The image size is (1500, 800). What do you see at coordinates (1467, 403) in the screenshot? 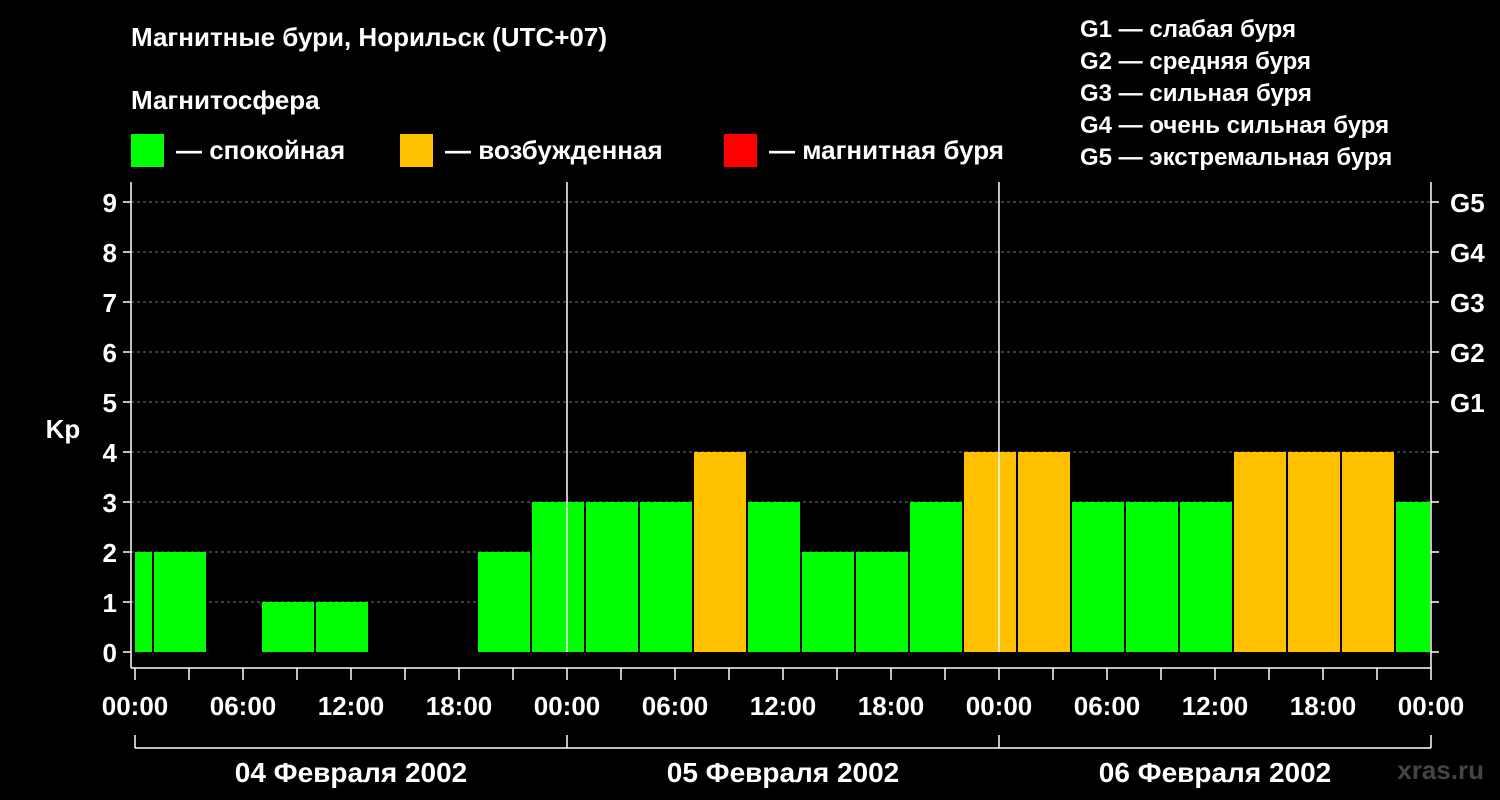
I see `right-axis-label-g1: G1` at bounding box center [1467, 403].